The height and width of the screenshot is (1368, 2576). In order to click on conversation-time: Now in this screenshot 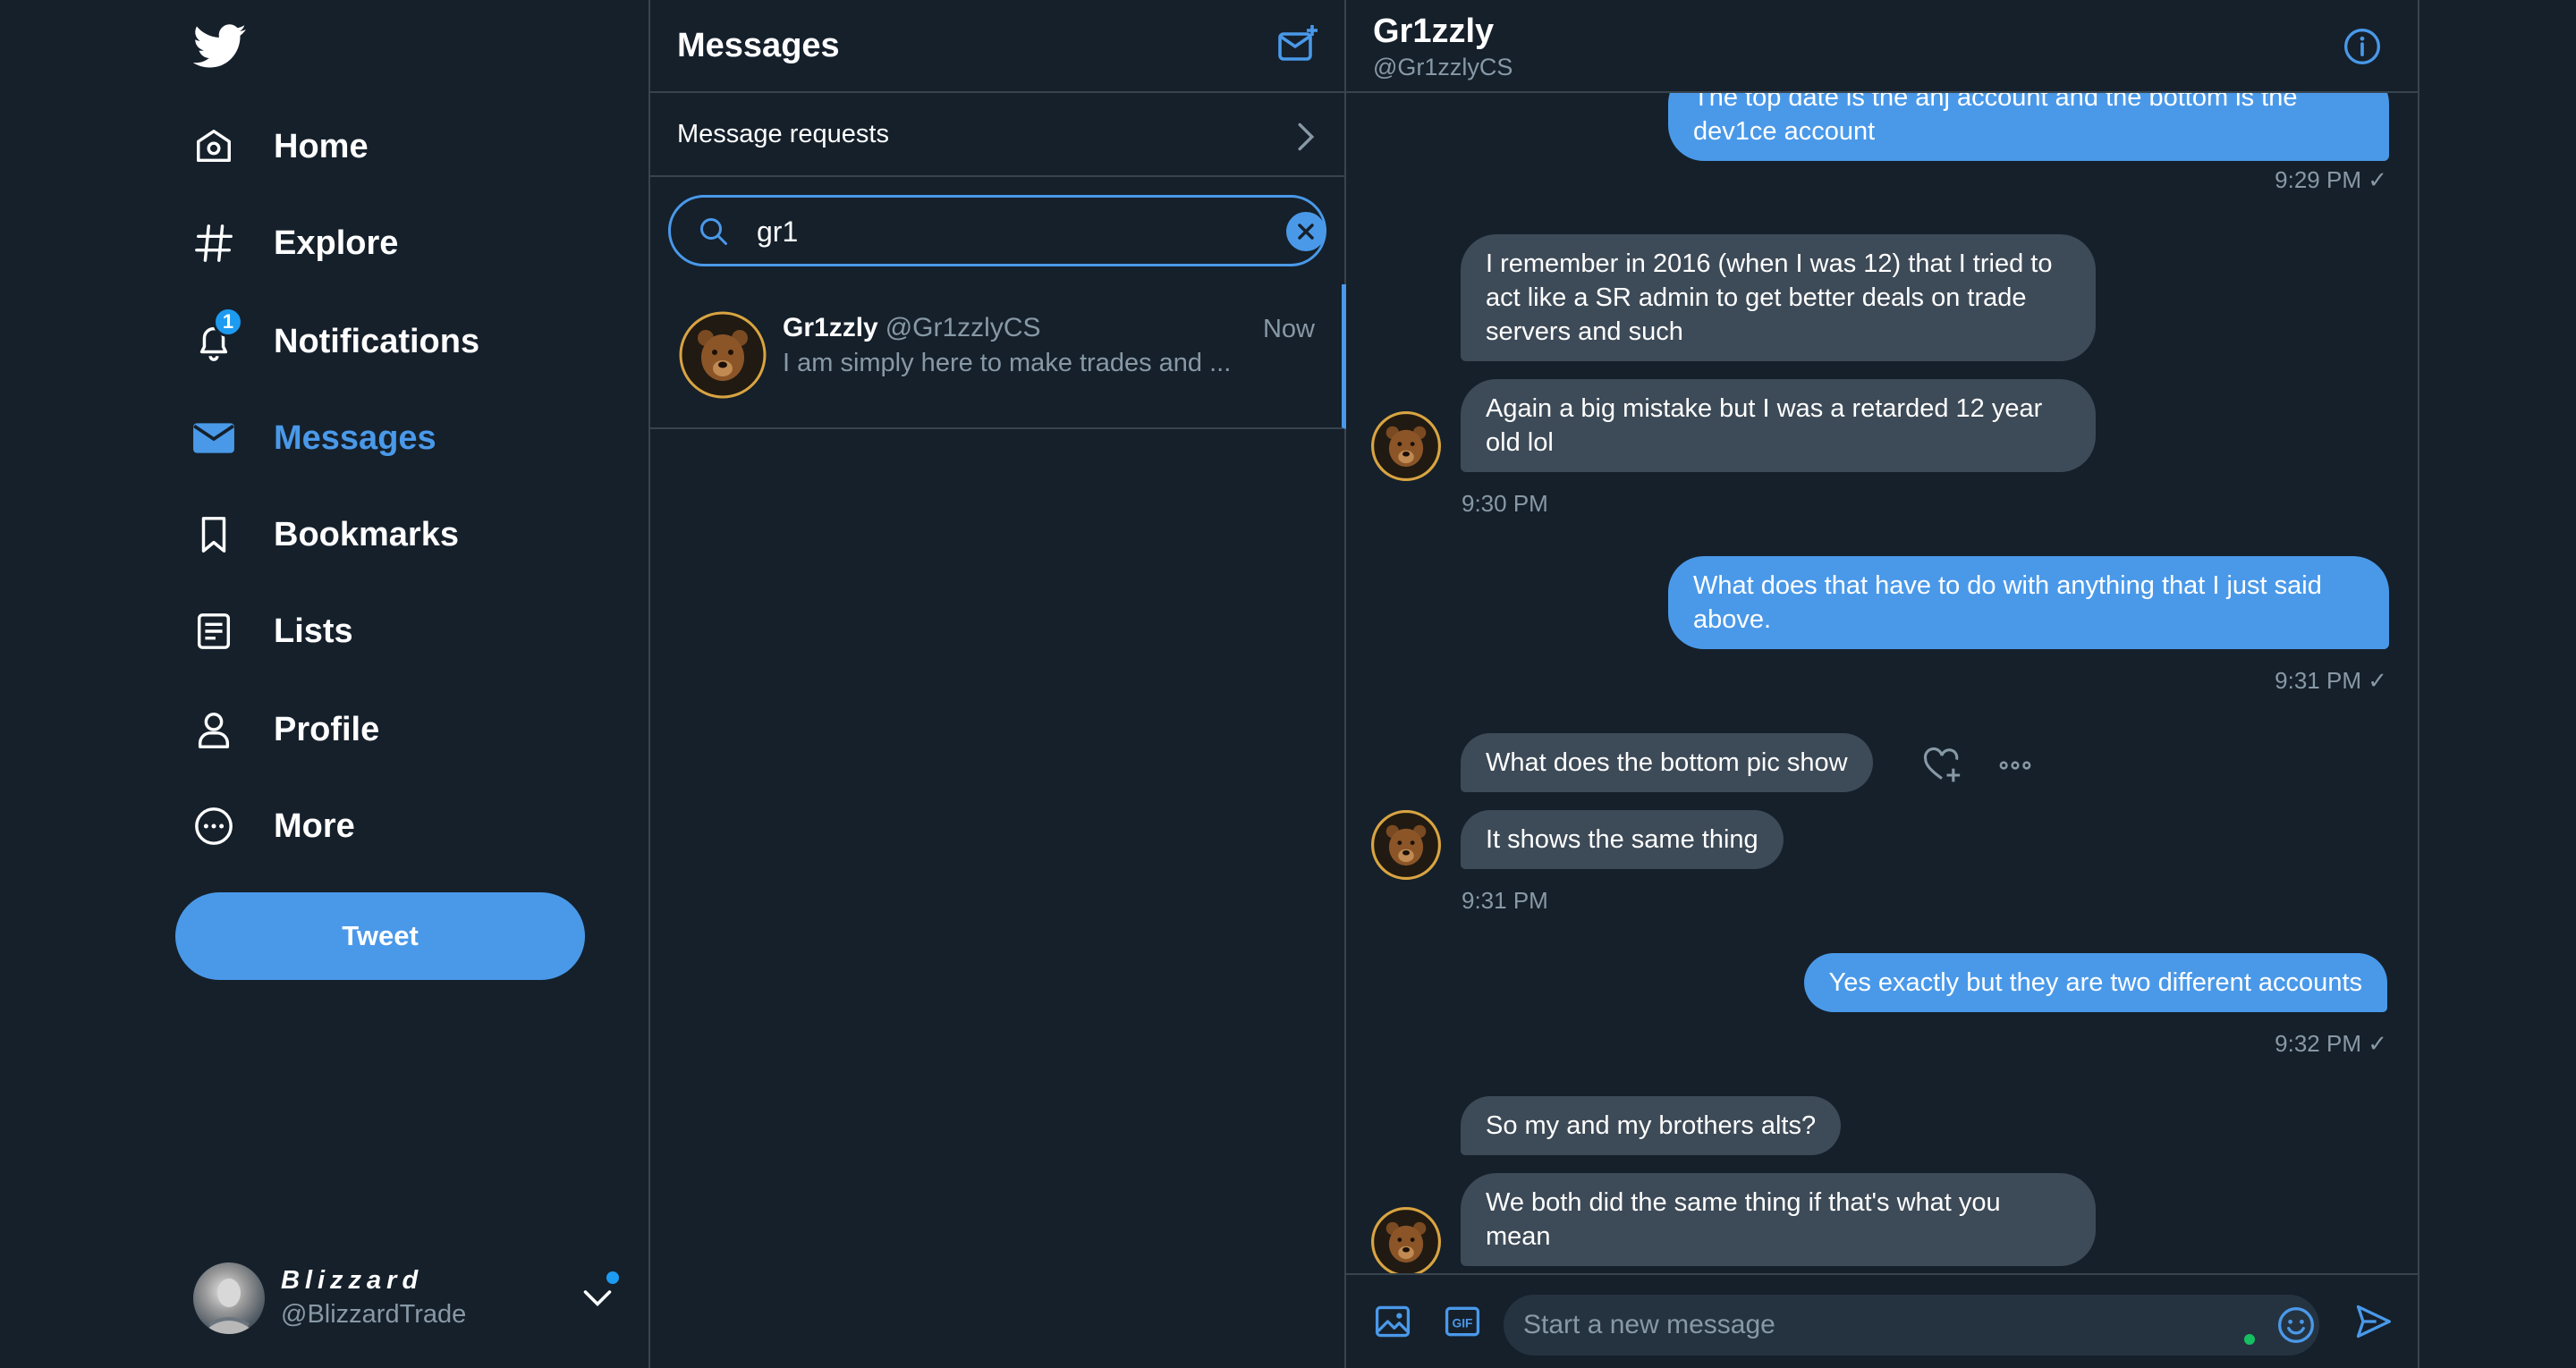, I will do `click(1288, 329)`.